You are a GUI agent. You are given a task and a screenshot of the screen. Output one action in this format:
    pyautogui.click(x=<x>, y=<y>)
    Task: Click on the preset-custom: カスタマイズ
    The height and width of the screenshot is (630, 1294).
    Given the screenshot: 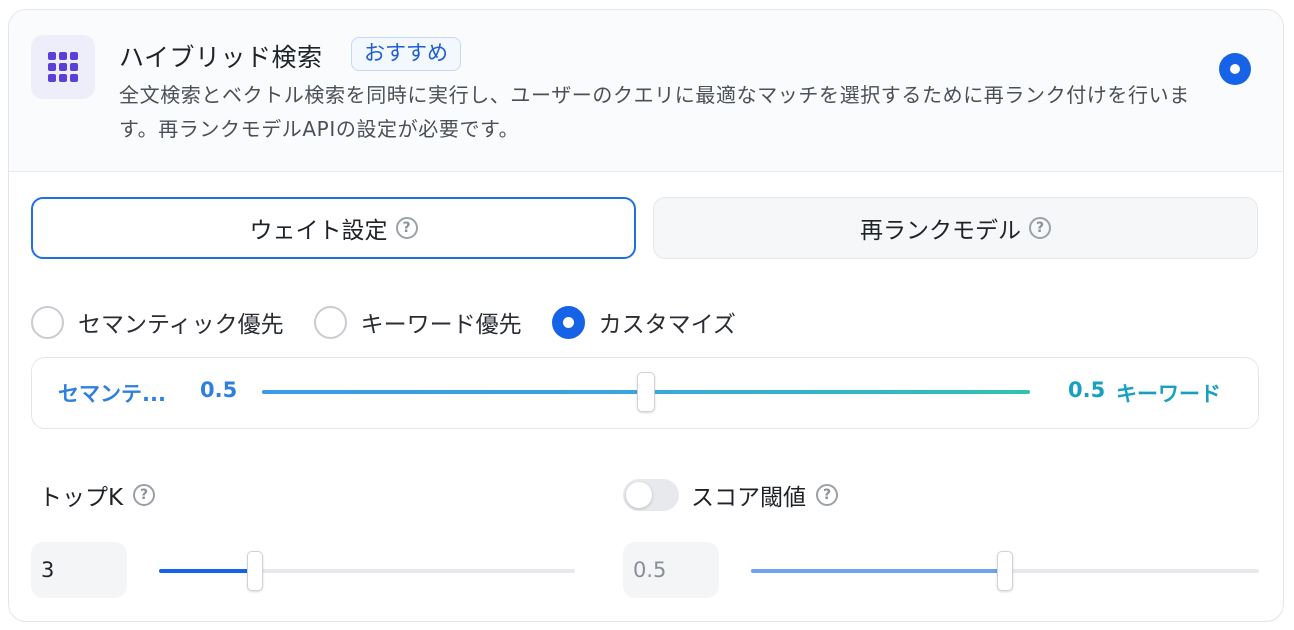 What is the action you would take?
    pyautogui.click(x=643, y=322)
    